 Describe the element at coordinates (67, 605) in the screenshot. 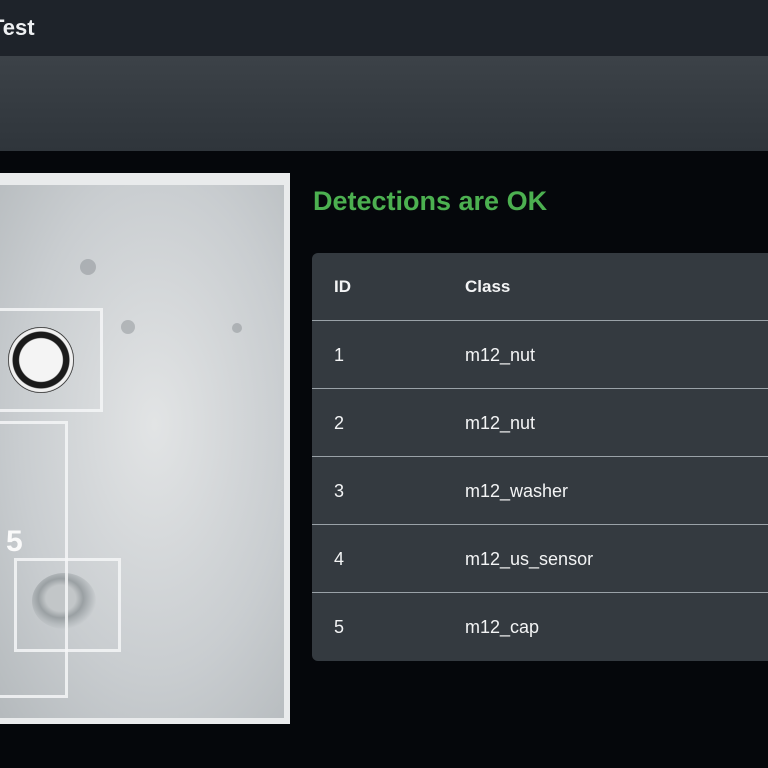

I see `bounding-box-cap` at that location.